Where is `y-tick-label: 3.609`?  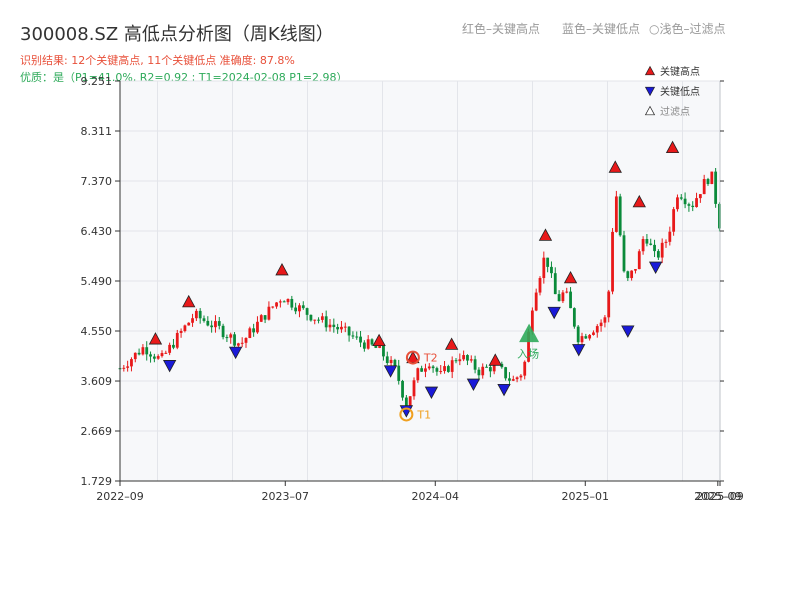 y-tick-label: 3.609 is located at coordinates (97, 381).